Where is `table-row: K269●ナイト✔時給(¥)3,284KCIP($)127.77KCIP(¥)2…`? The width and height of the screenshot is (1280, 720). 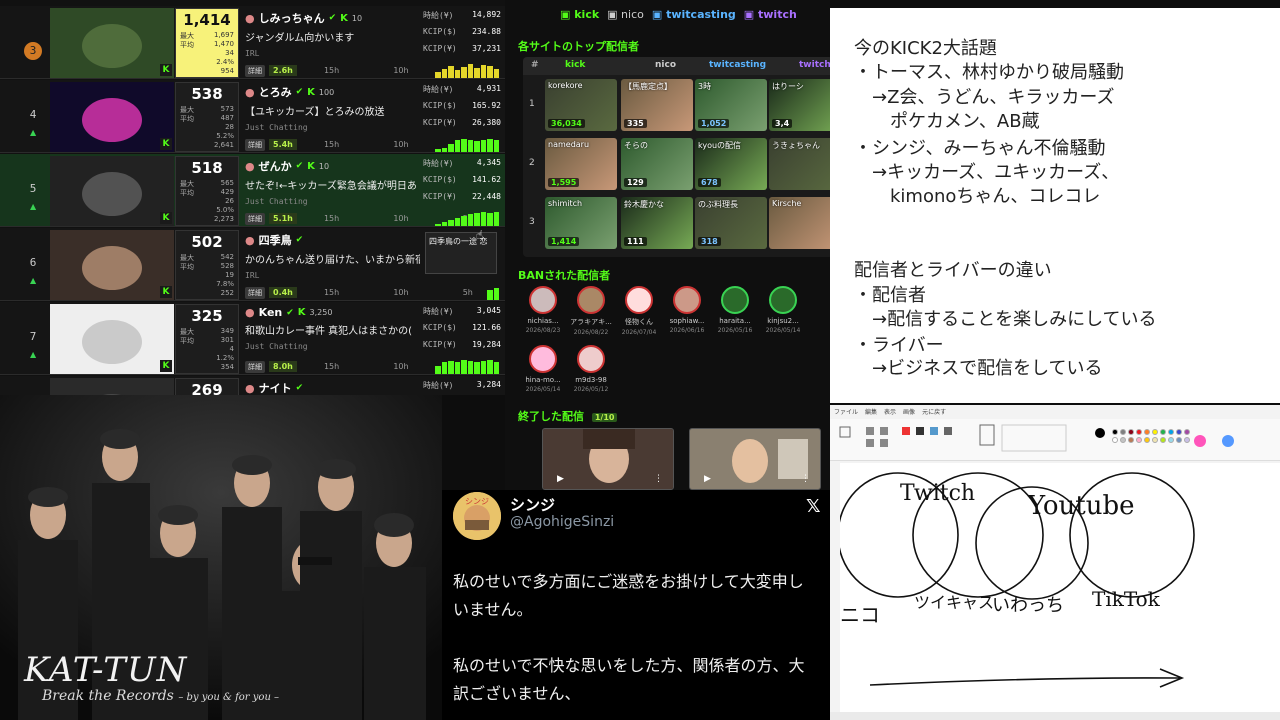 table-row: K269●ナイト✔時給(¥)3,284KCIP($)127.77KCIP(¥)2… is located at coordinates (252, 385).